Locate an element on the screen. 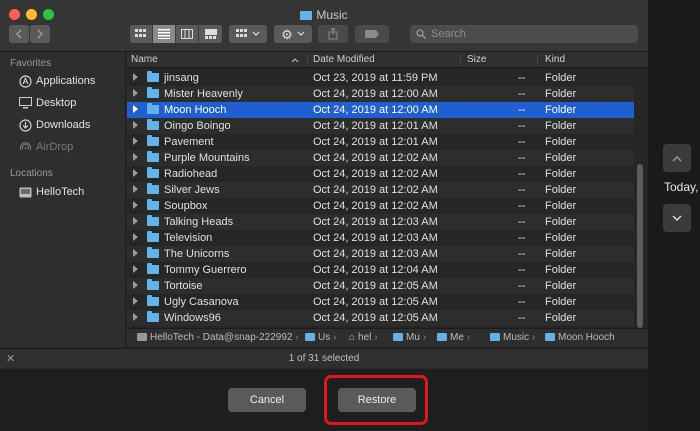 The image size is (700, 431). path-segment-label: Me is located at coordinates (457, 337).